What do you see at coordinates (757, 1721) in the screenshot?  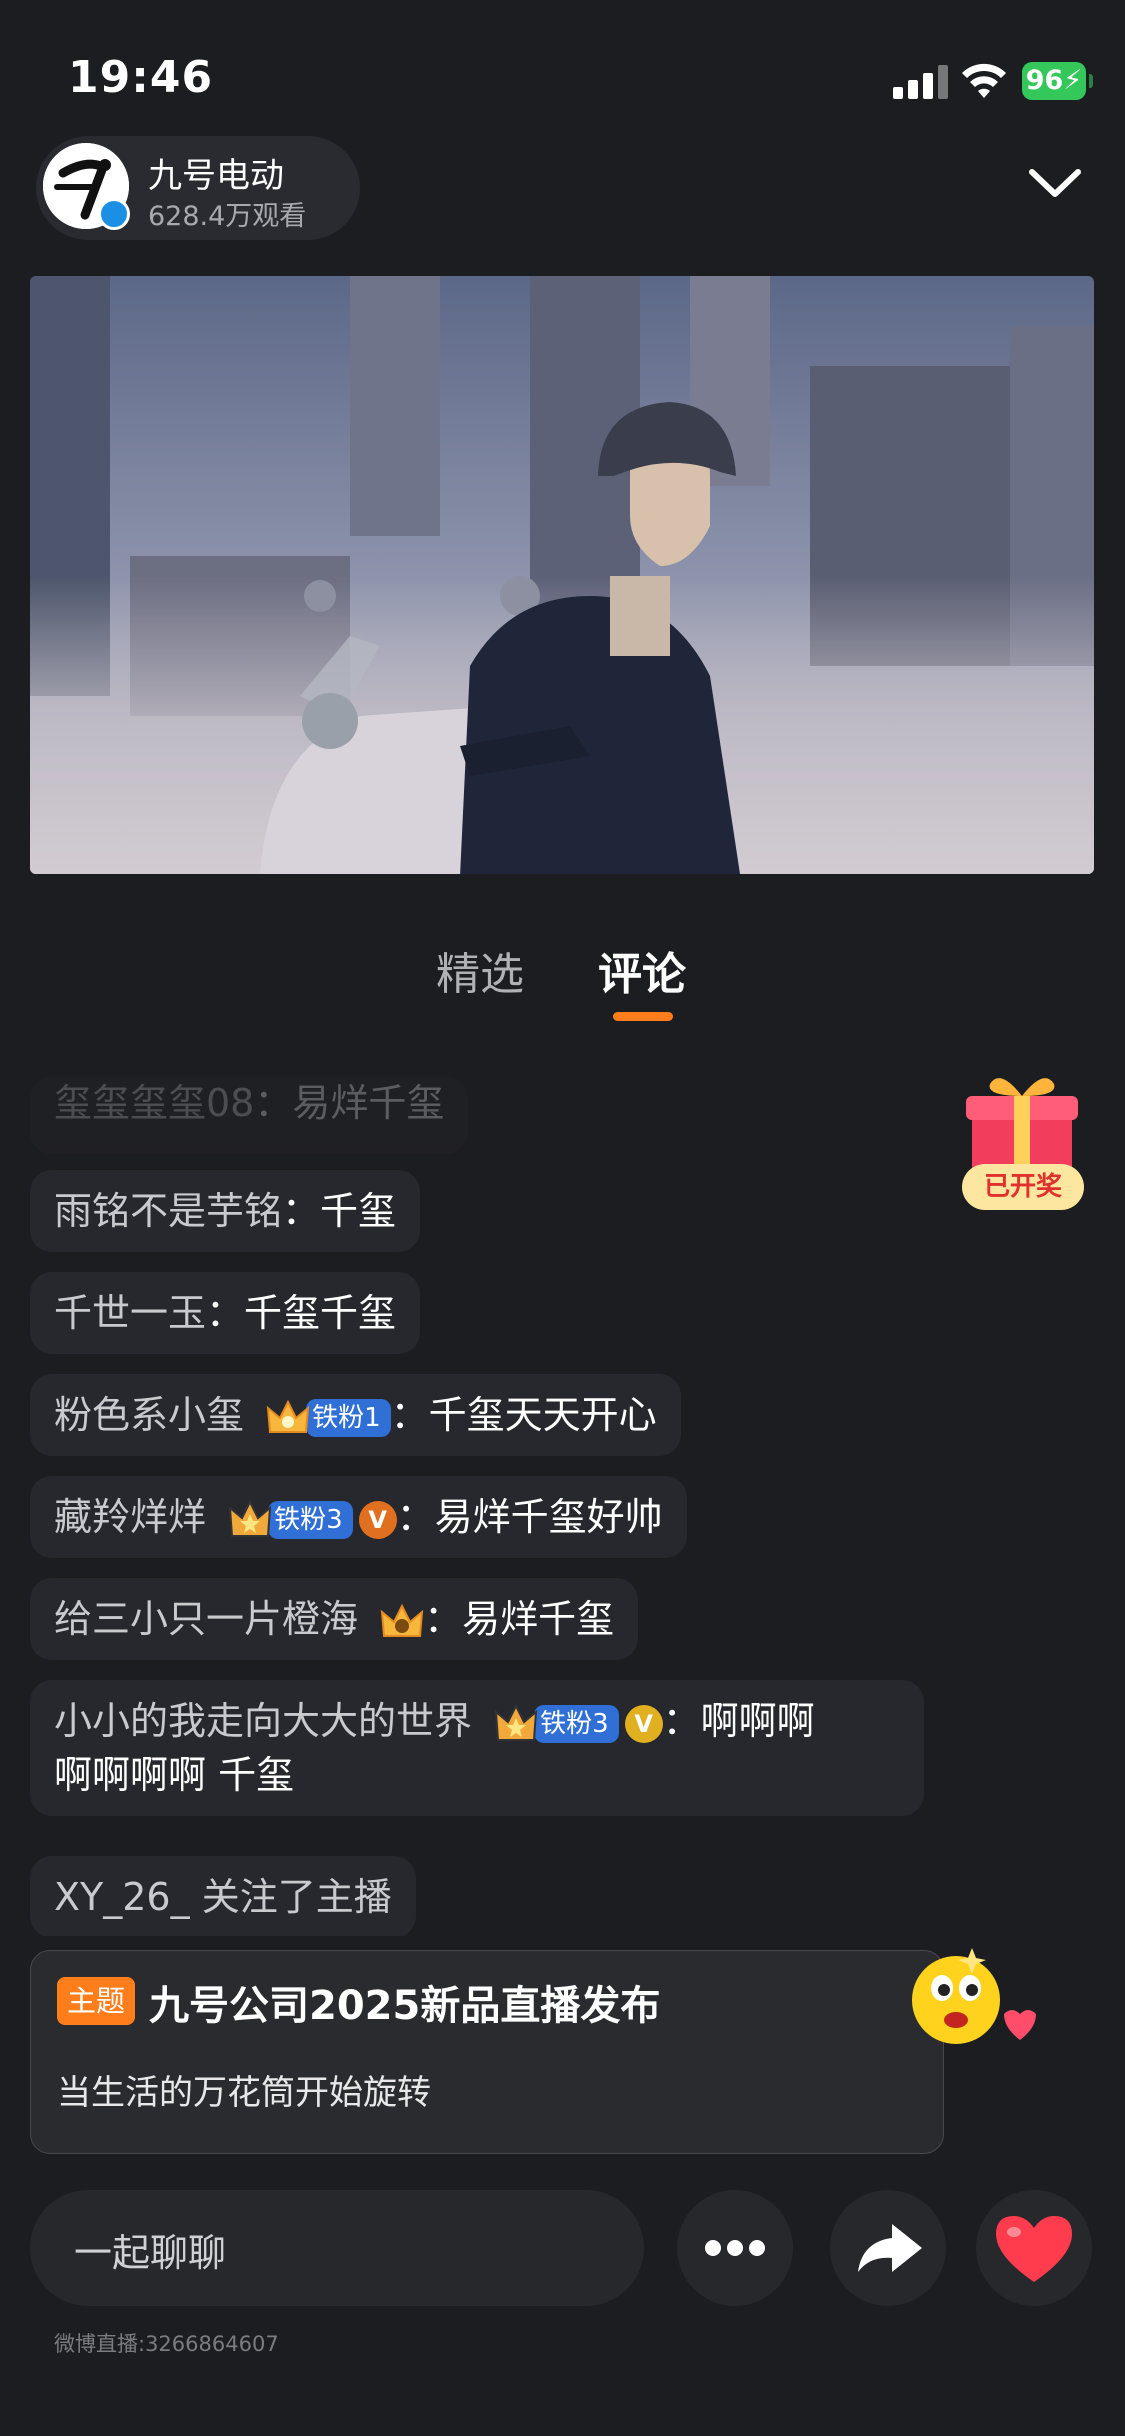 I see `comment-text: 啊啊啊` at bounding box center [757, 1721].